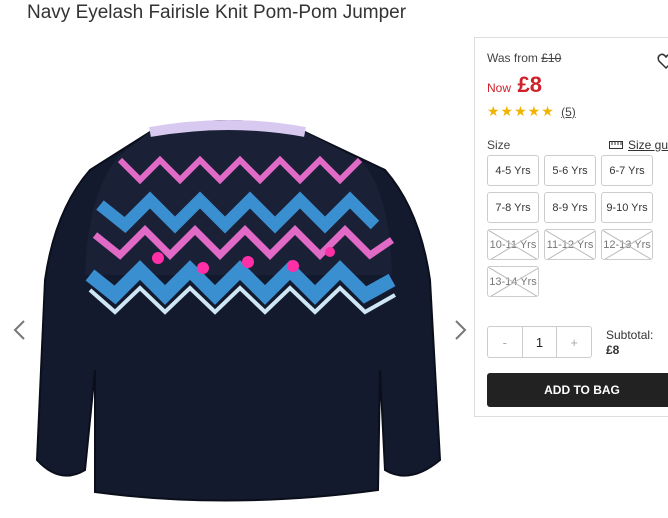  I want to click on ruler-icon, so click(616, 145).